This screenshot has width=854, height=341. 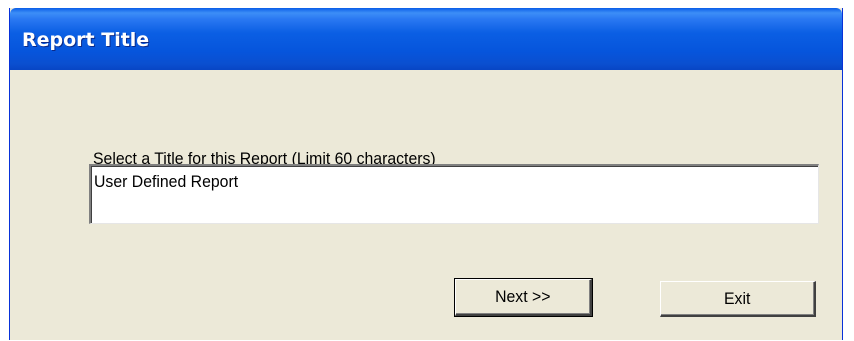 What do you see at coordinates (166, 181) in the screenshot?
I see `report-title-value: User Defined Report` at bounding box center [166, 181].